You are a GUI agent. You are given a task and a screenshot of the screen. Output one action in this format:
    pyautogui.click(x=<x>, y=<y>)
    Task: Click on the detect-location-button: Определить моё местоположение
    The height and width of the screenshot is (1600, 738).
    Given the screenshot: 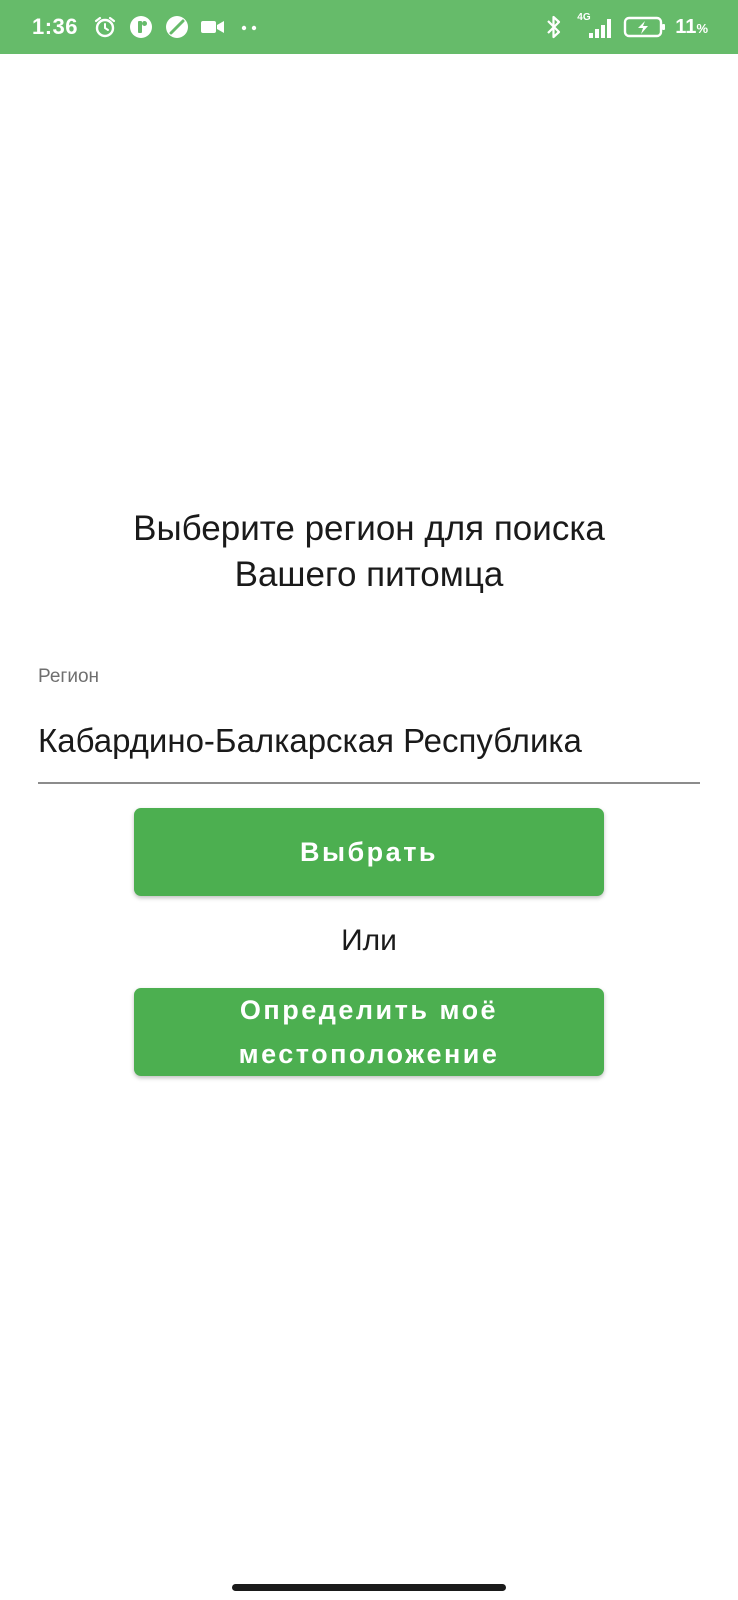 What is the action you would take?
    pyautogui.click(x=369, y=1032)
    